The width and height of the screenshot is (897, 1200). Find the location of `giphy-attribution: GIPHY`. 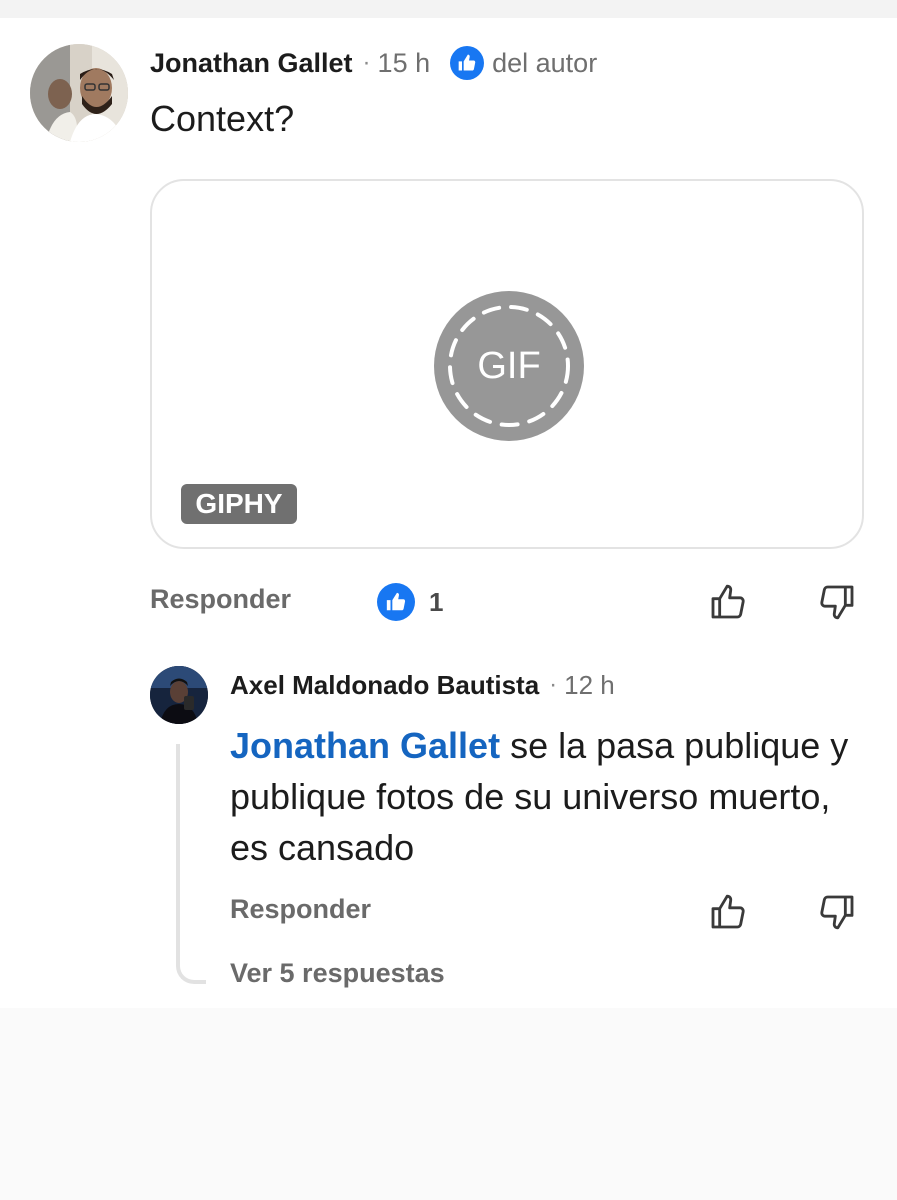

giphy-attribution: GIPHY is located at coordinates (239, 504).